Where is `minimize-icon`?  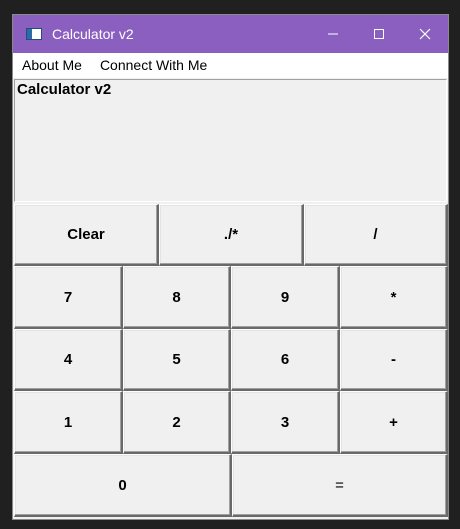 minimize-icon is located at coordinates (333, 34).